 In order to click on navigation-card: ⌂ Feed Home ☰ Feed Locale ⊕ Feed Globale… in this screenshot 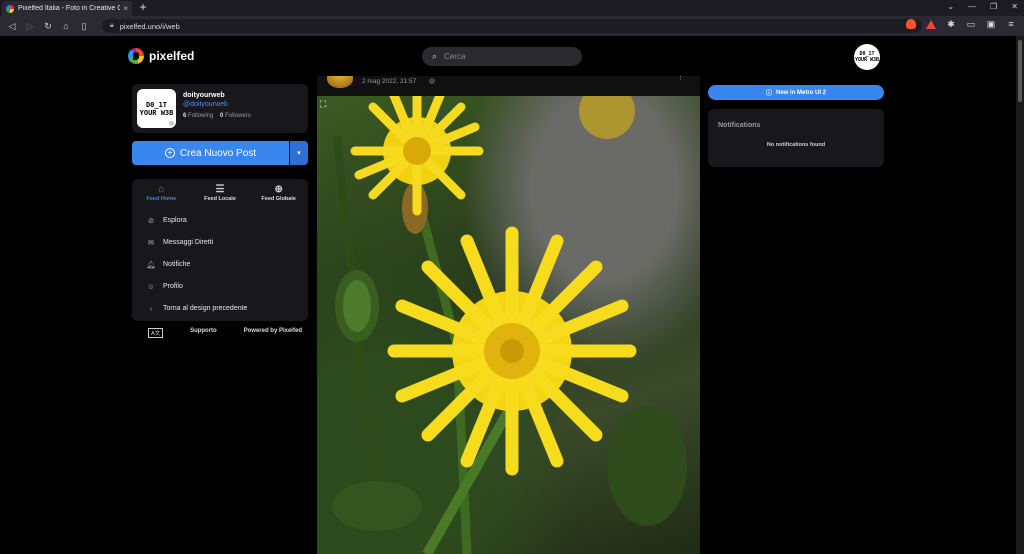, I will do `click(220, 250)`.